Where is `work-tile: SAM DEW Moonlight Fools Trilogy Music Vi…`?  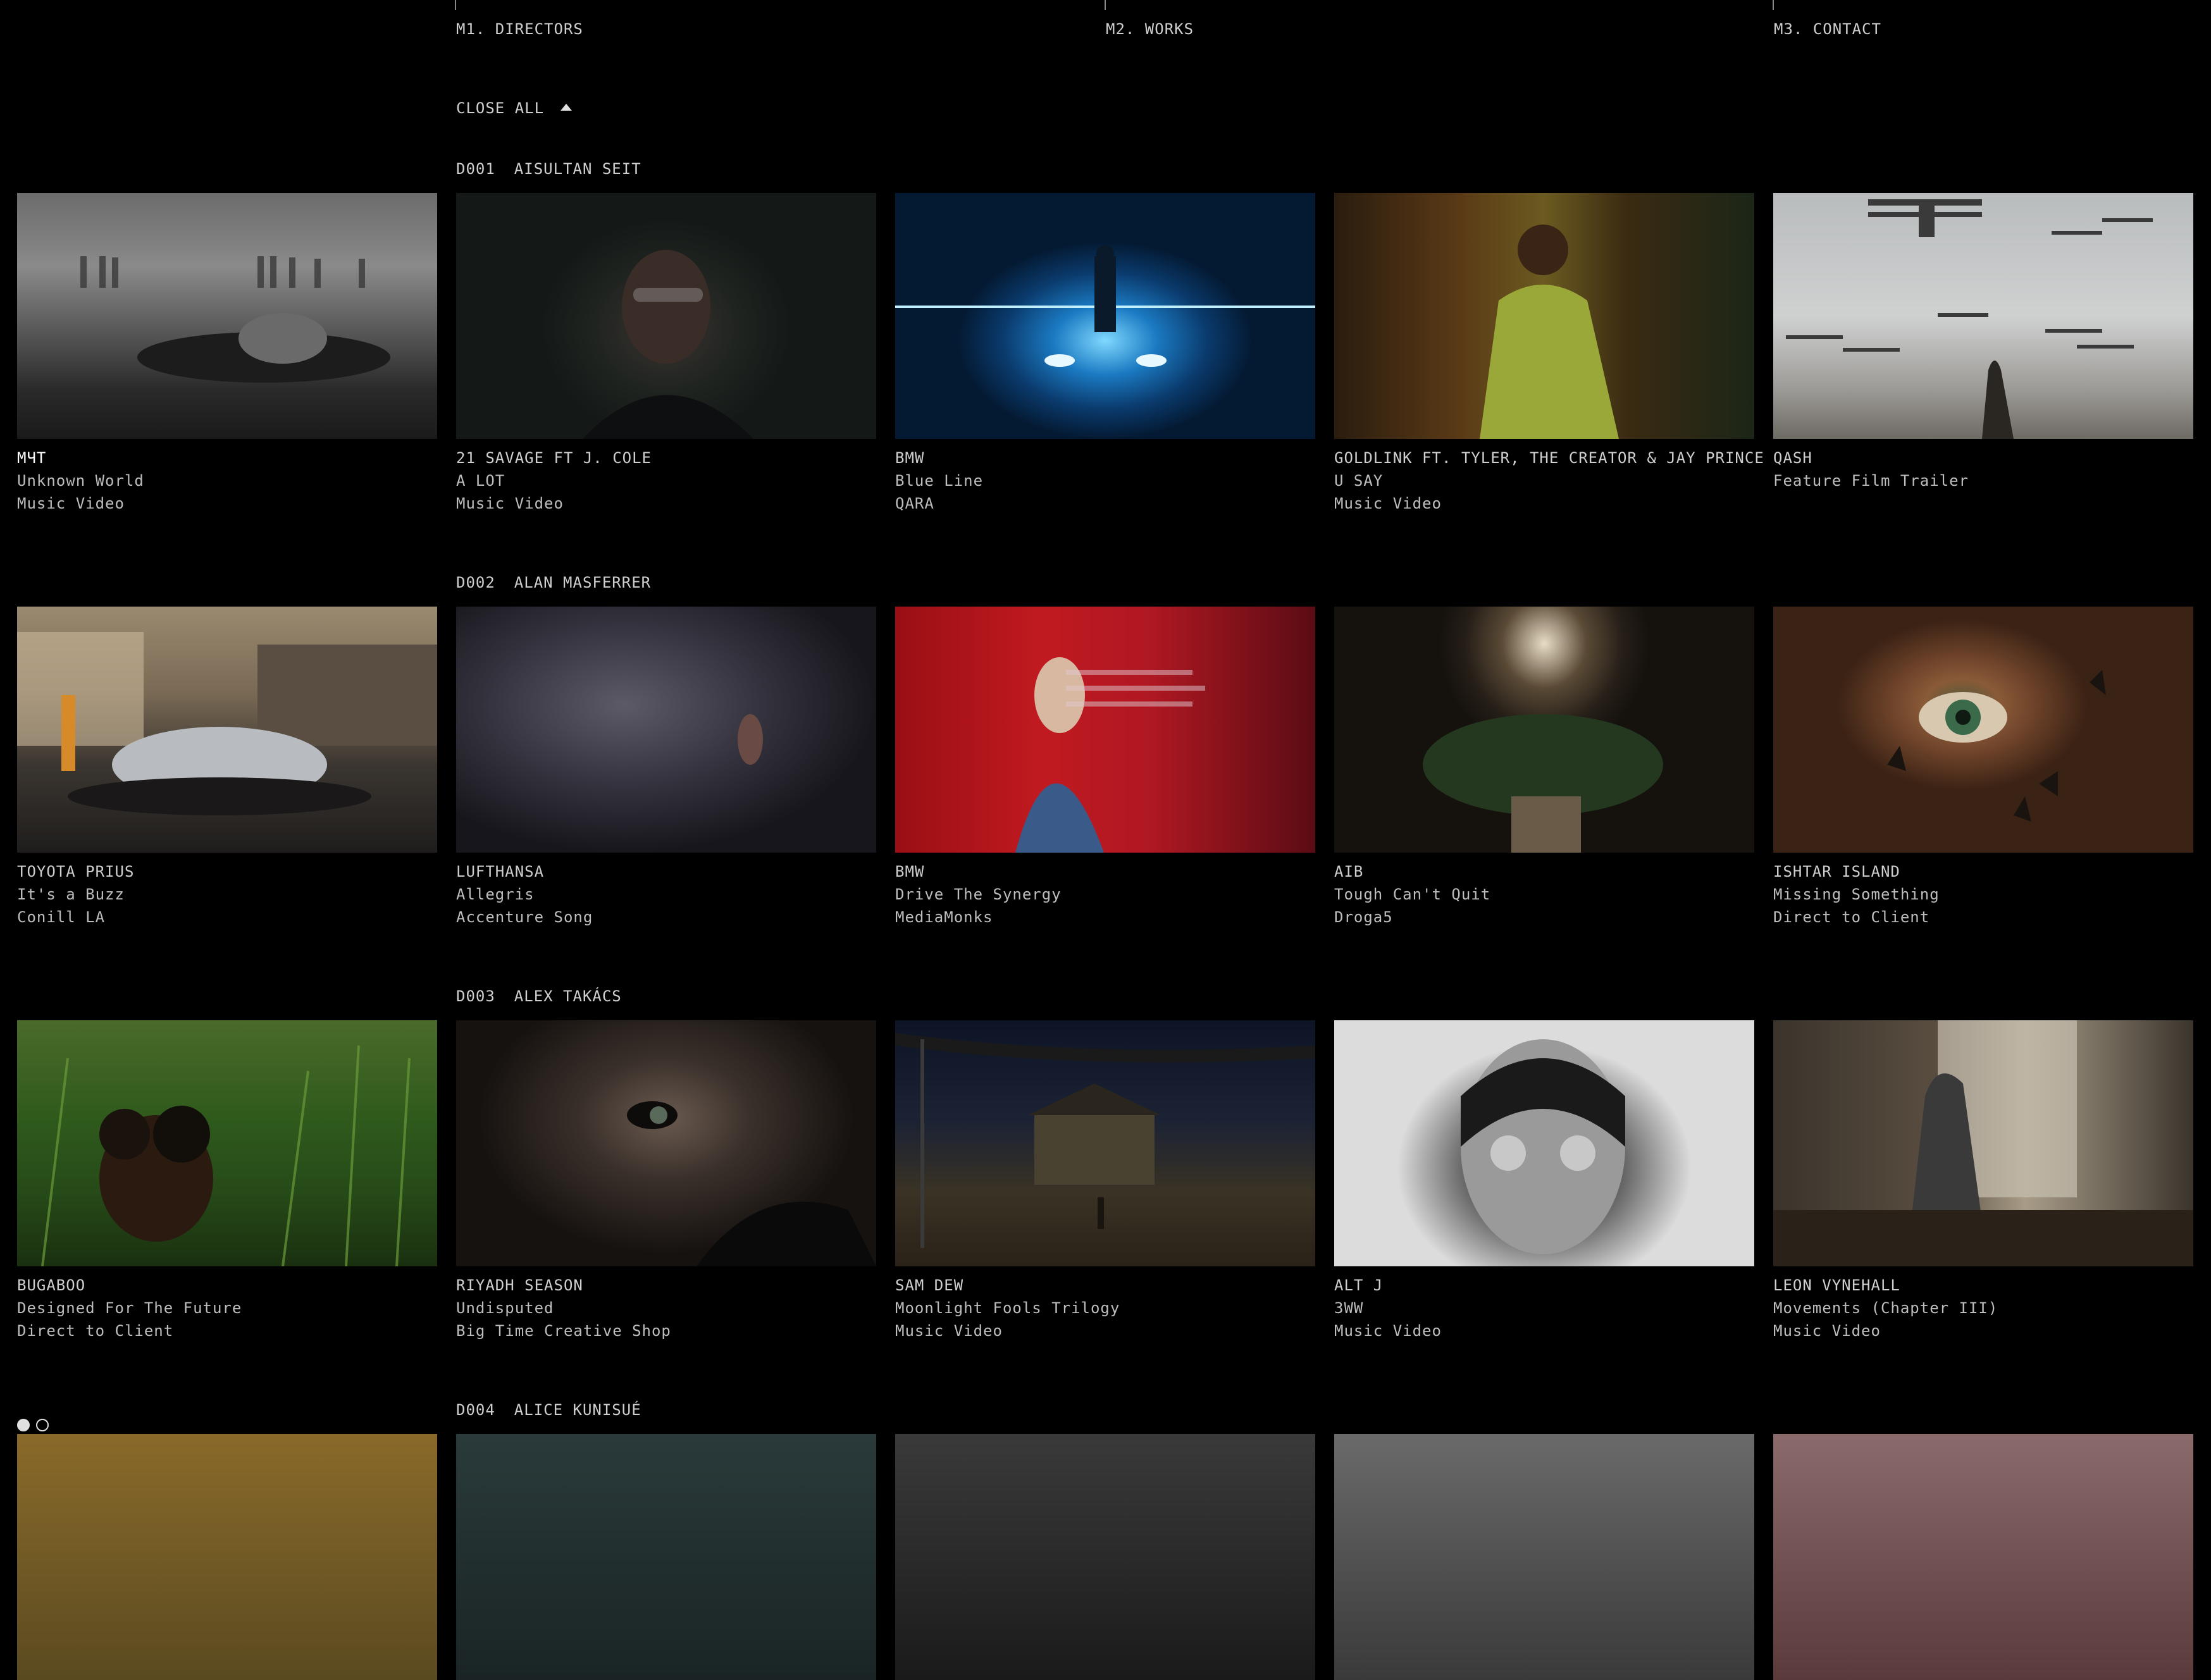 work-tile: SAM DEW Moonlight Fools Trilogy Music Vi… is located at coordinates (1105, 1181).